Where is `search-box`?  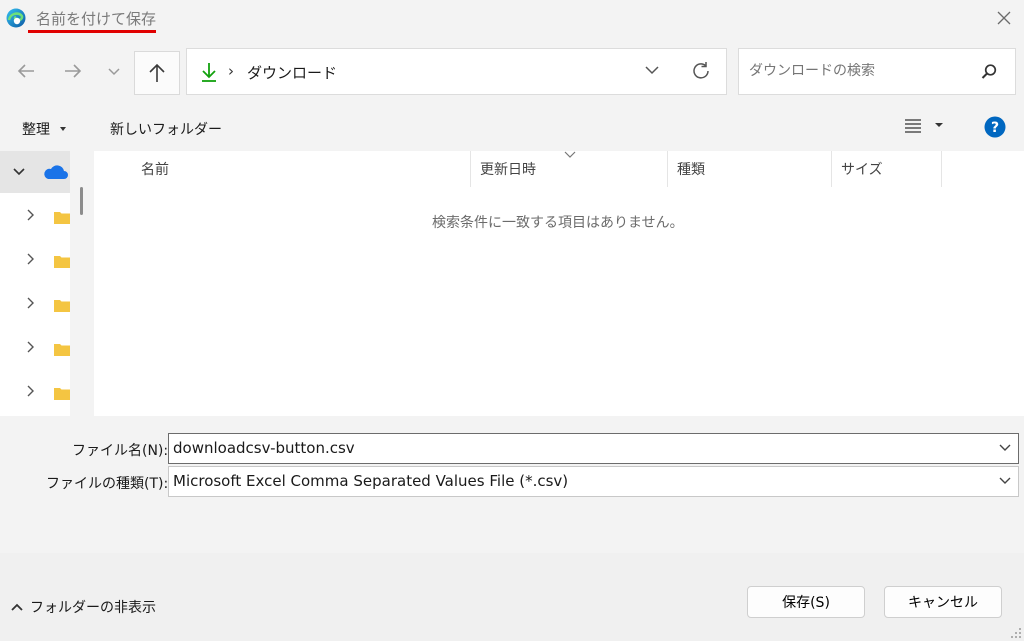 search-box is located at coordinates (877, 71).